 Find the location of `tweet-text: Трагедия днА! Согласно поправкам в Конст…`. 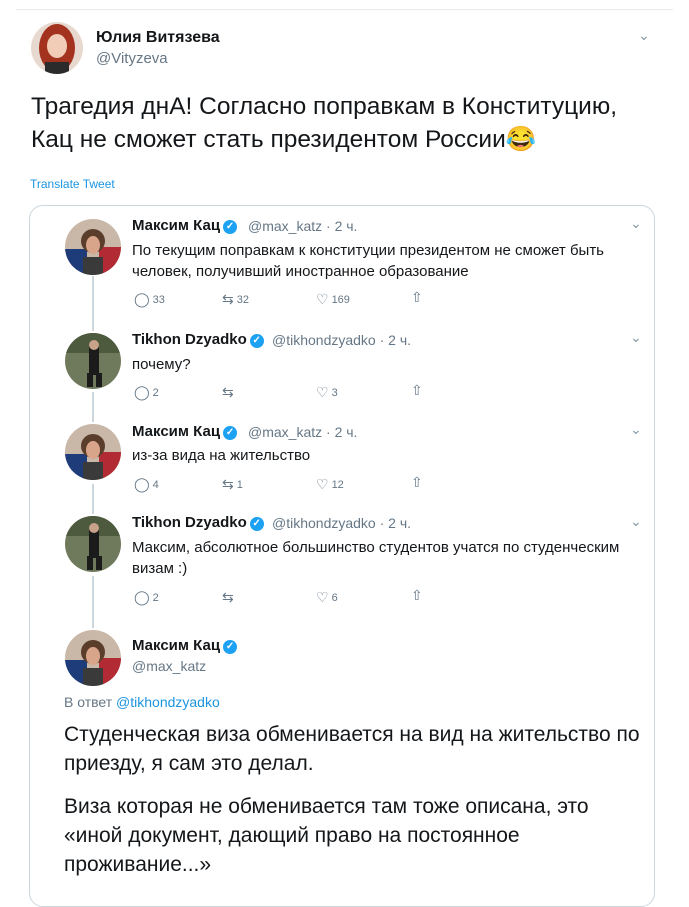

tweet-text: Трагедия днА! Согласно поправкам в Конст… is located at coordinates (324, 123).